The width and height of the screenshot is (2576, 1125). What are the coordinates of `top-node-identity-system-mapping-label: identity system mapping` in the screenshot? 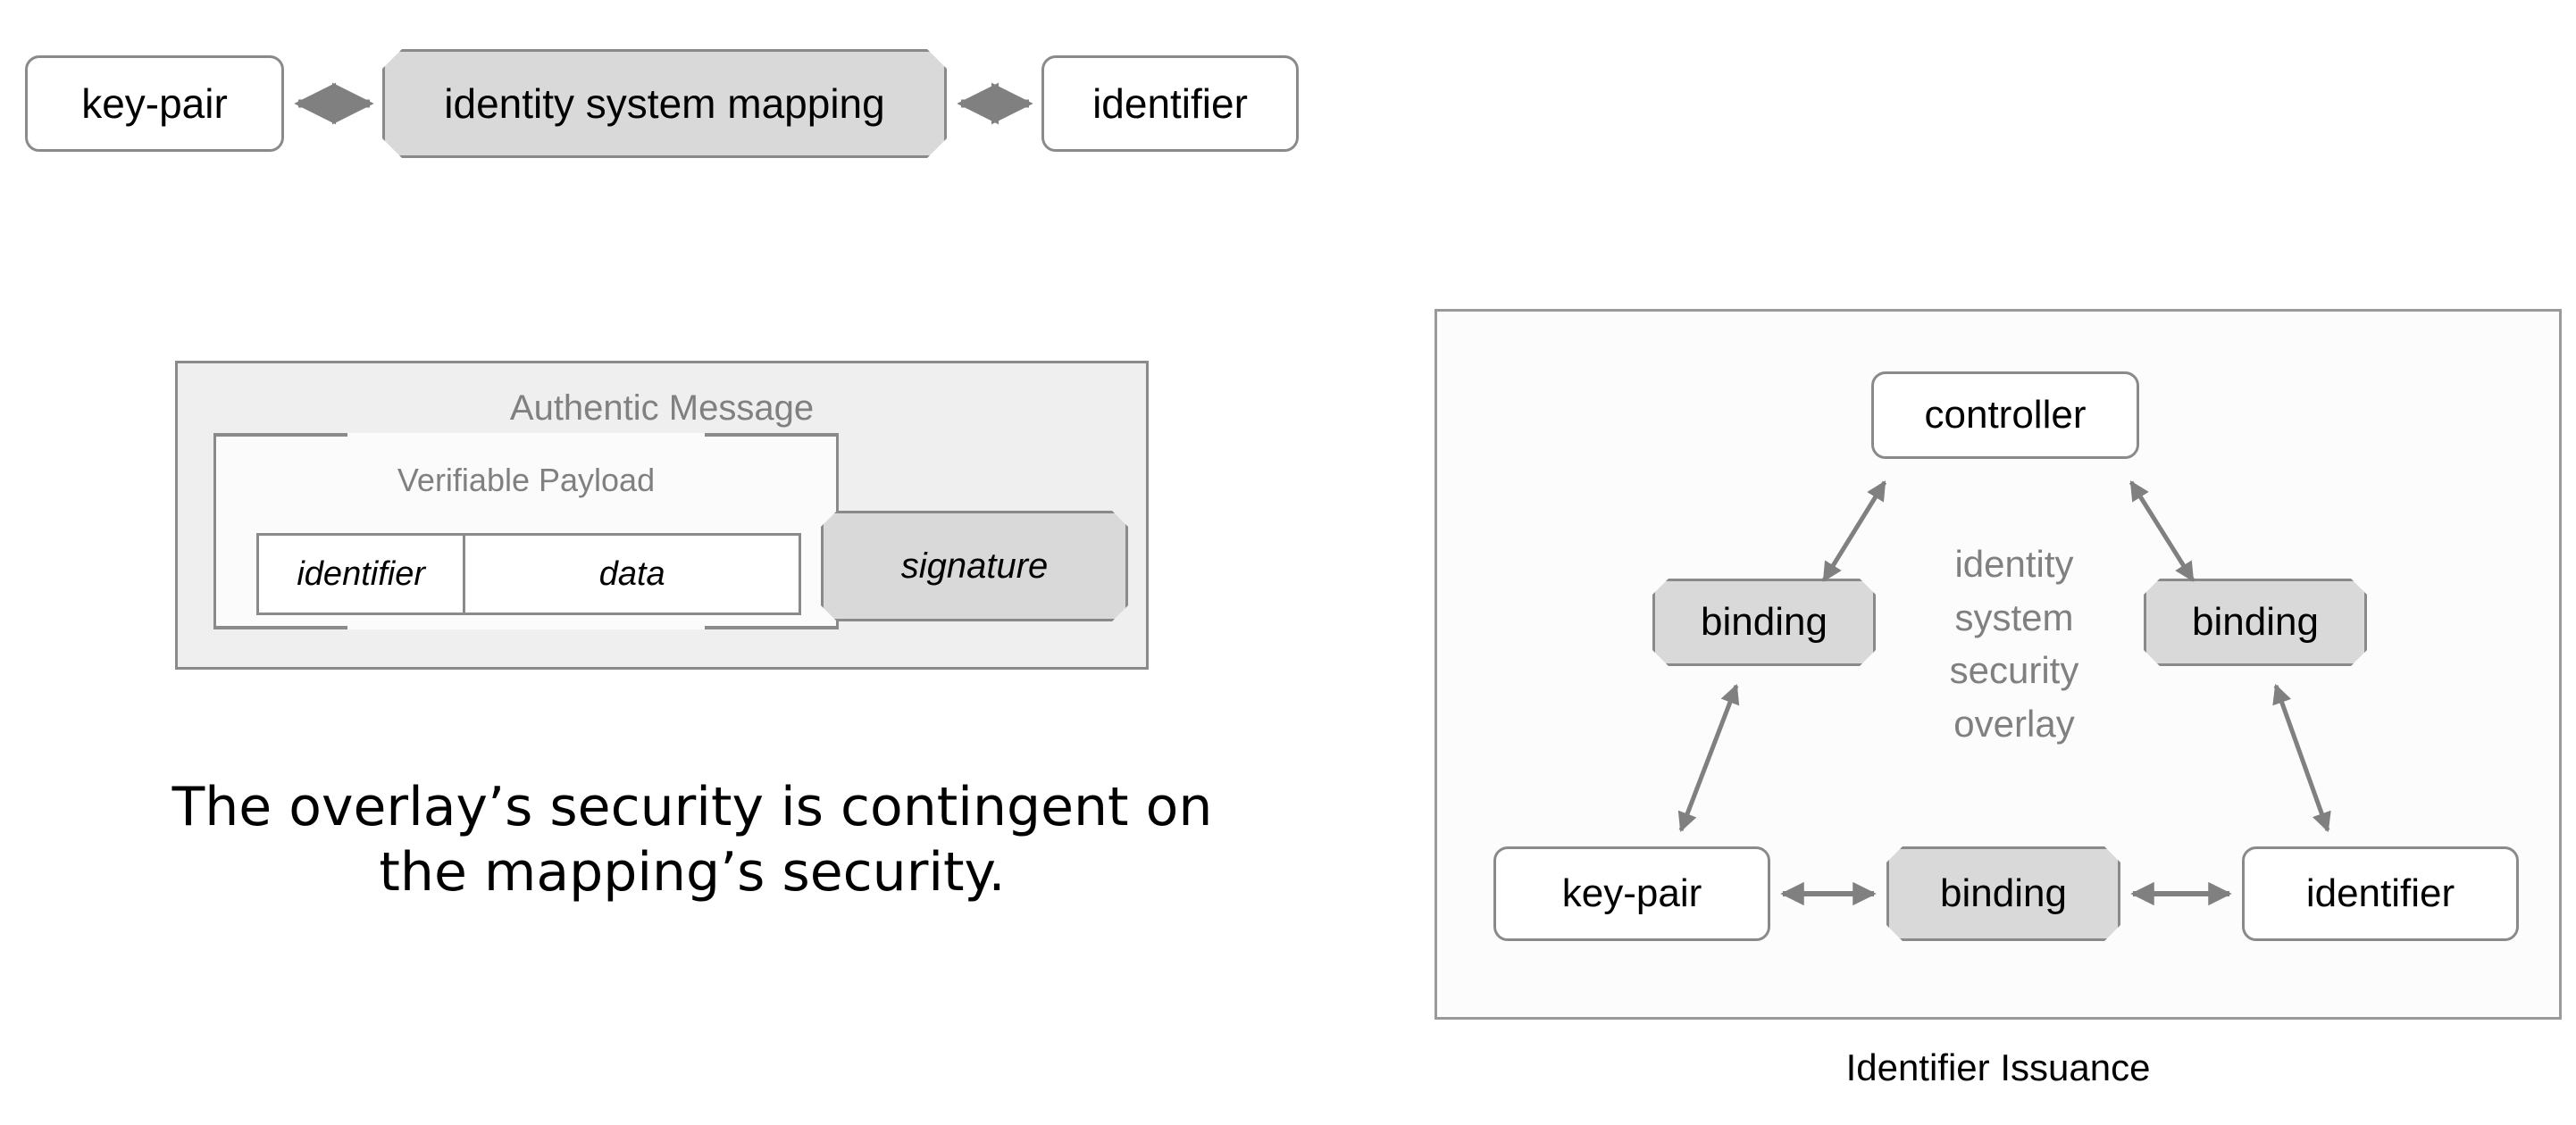 It's located at (664, 103).